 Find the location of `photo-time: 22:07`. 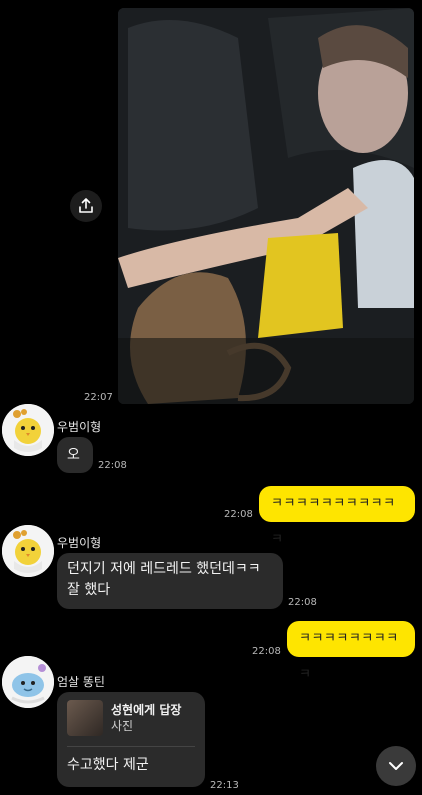

photo-time: 22:07 is located at coordinates (98, 397).